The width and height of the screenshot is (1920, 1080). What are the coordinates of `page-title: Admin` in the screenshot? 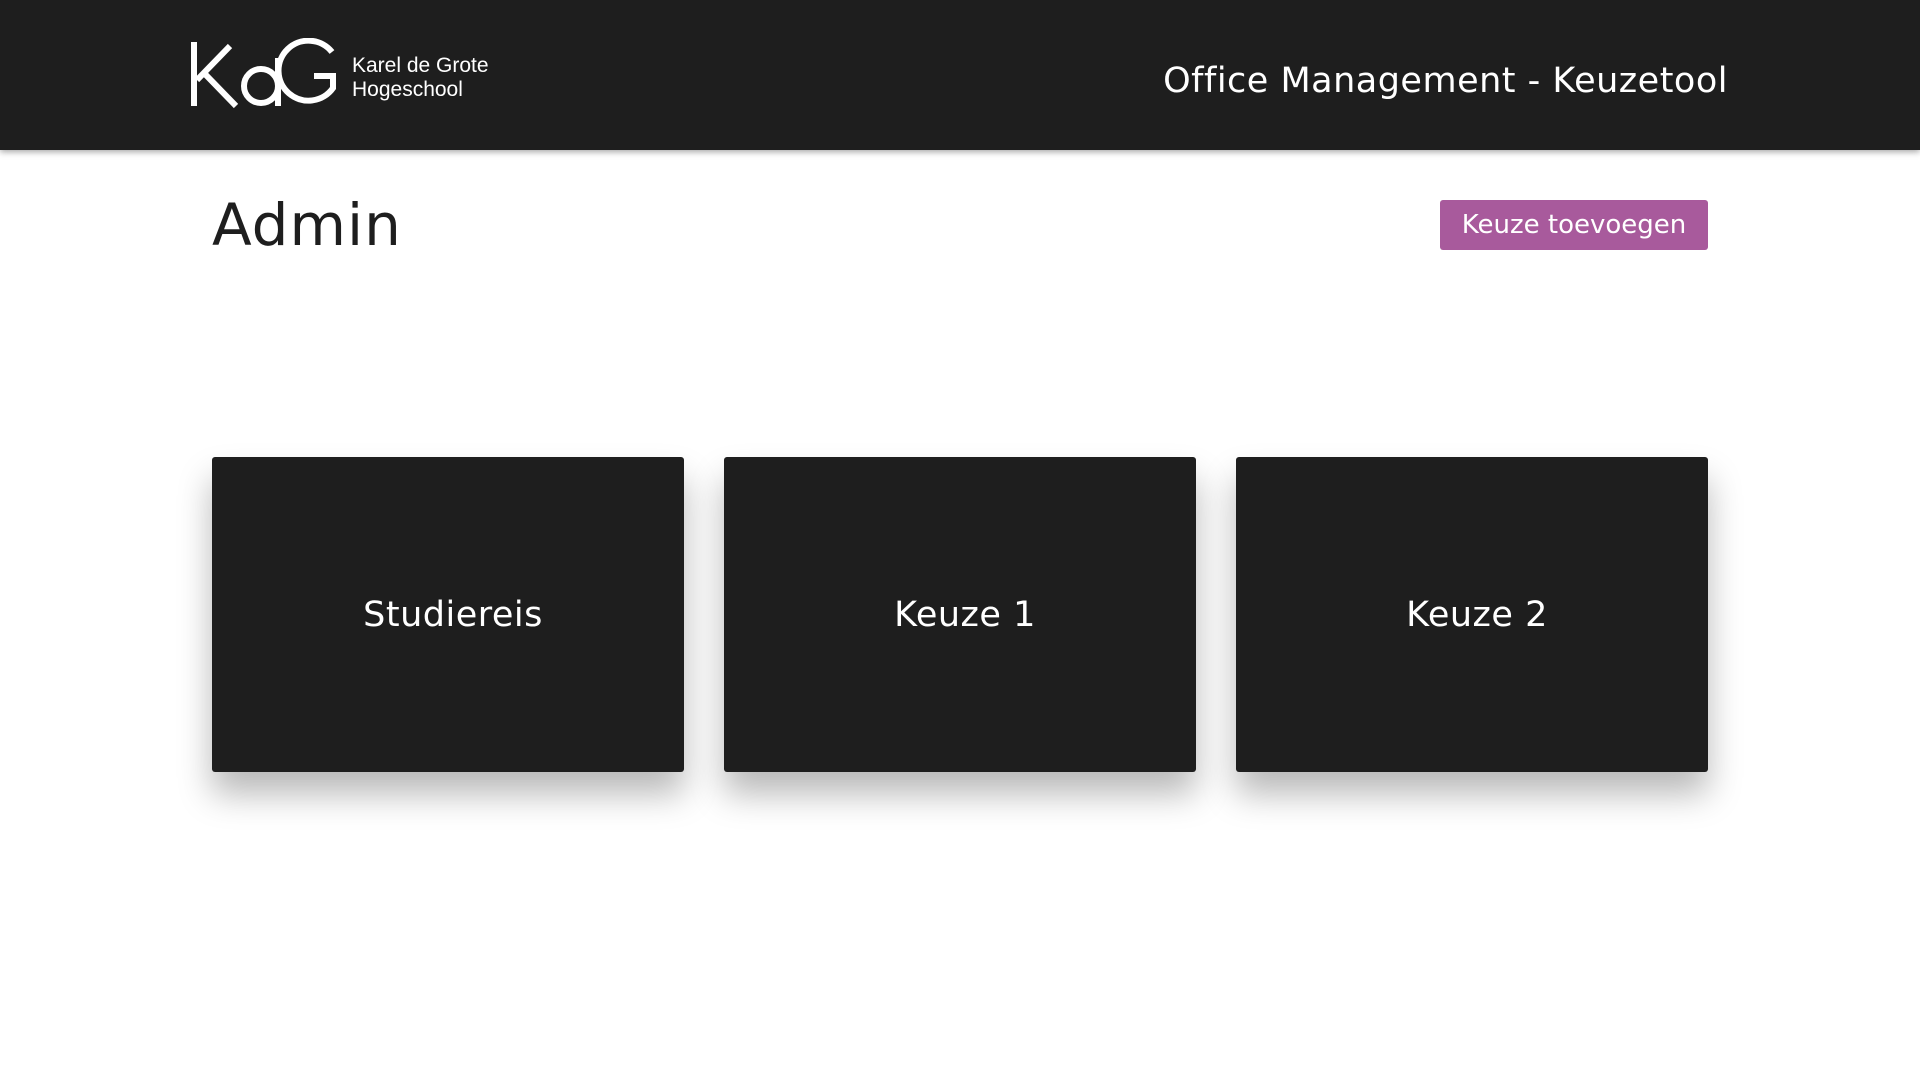 It's located at (307, 225).